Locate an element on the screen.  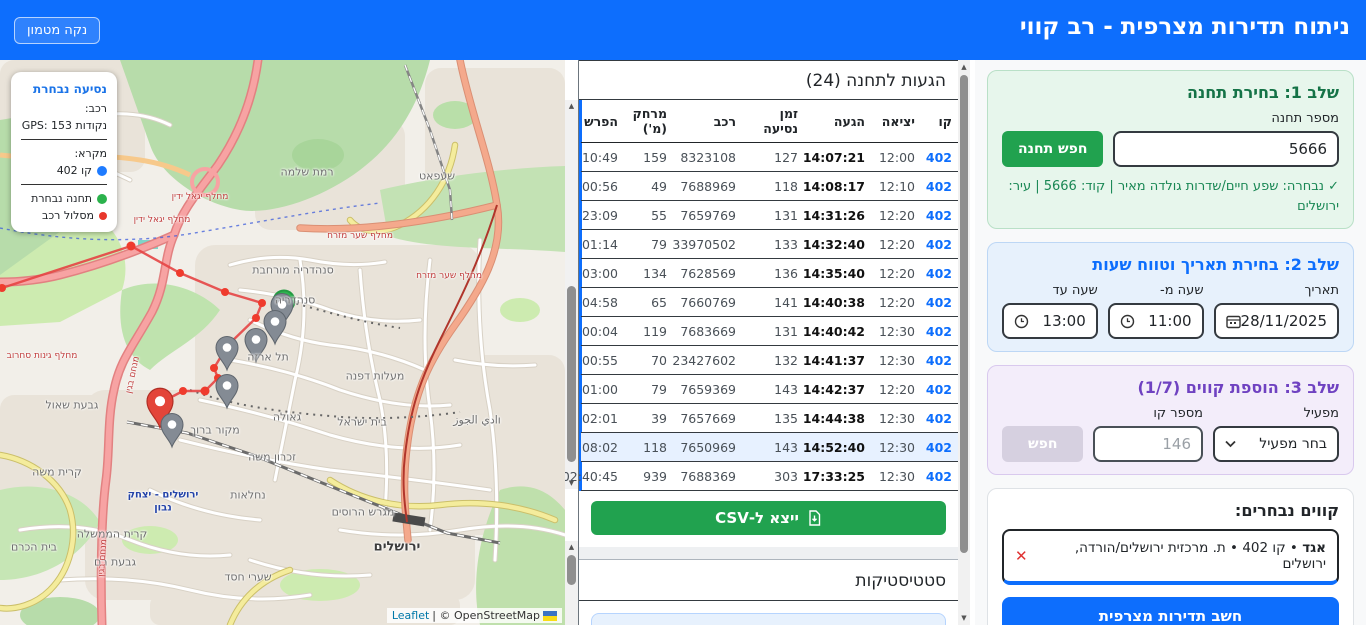
legend-gps-points: נקודות GPS: 153 is located at coordinates (64, 125).